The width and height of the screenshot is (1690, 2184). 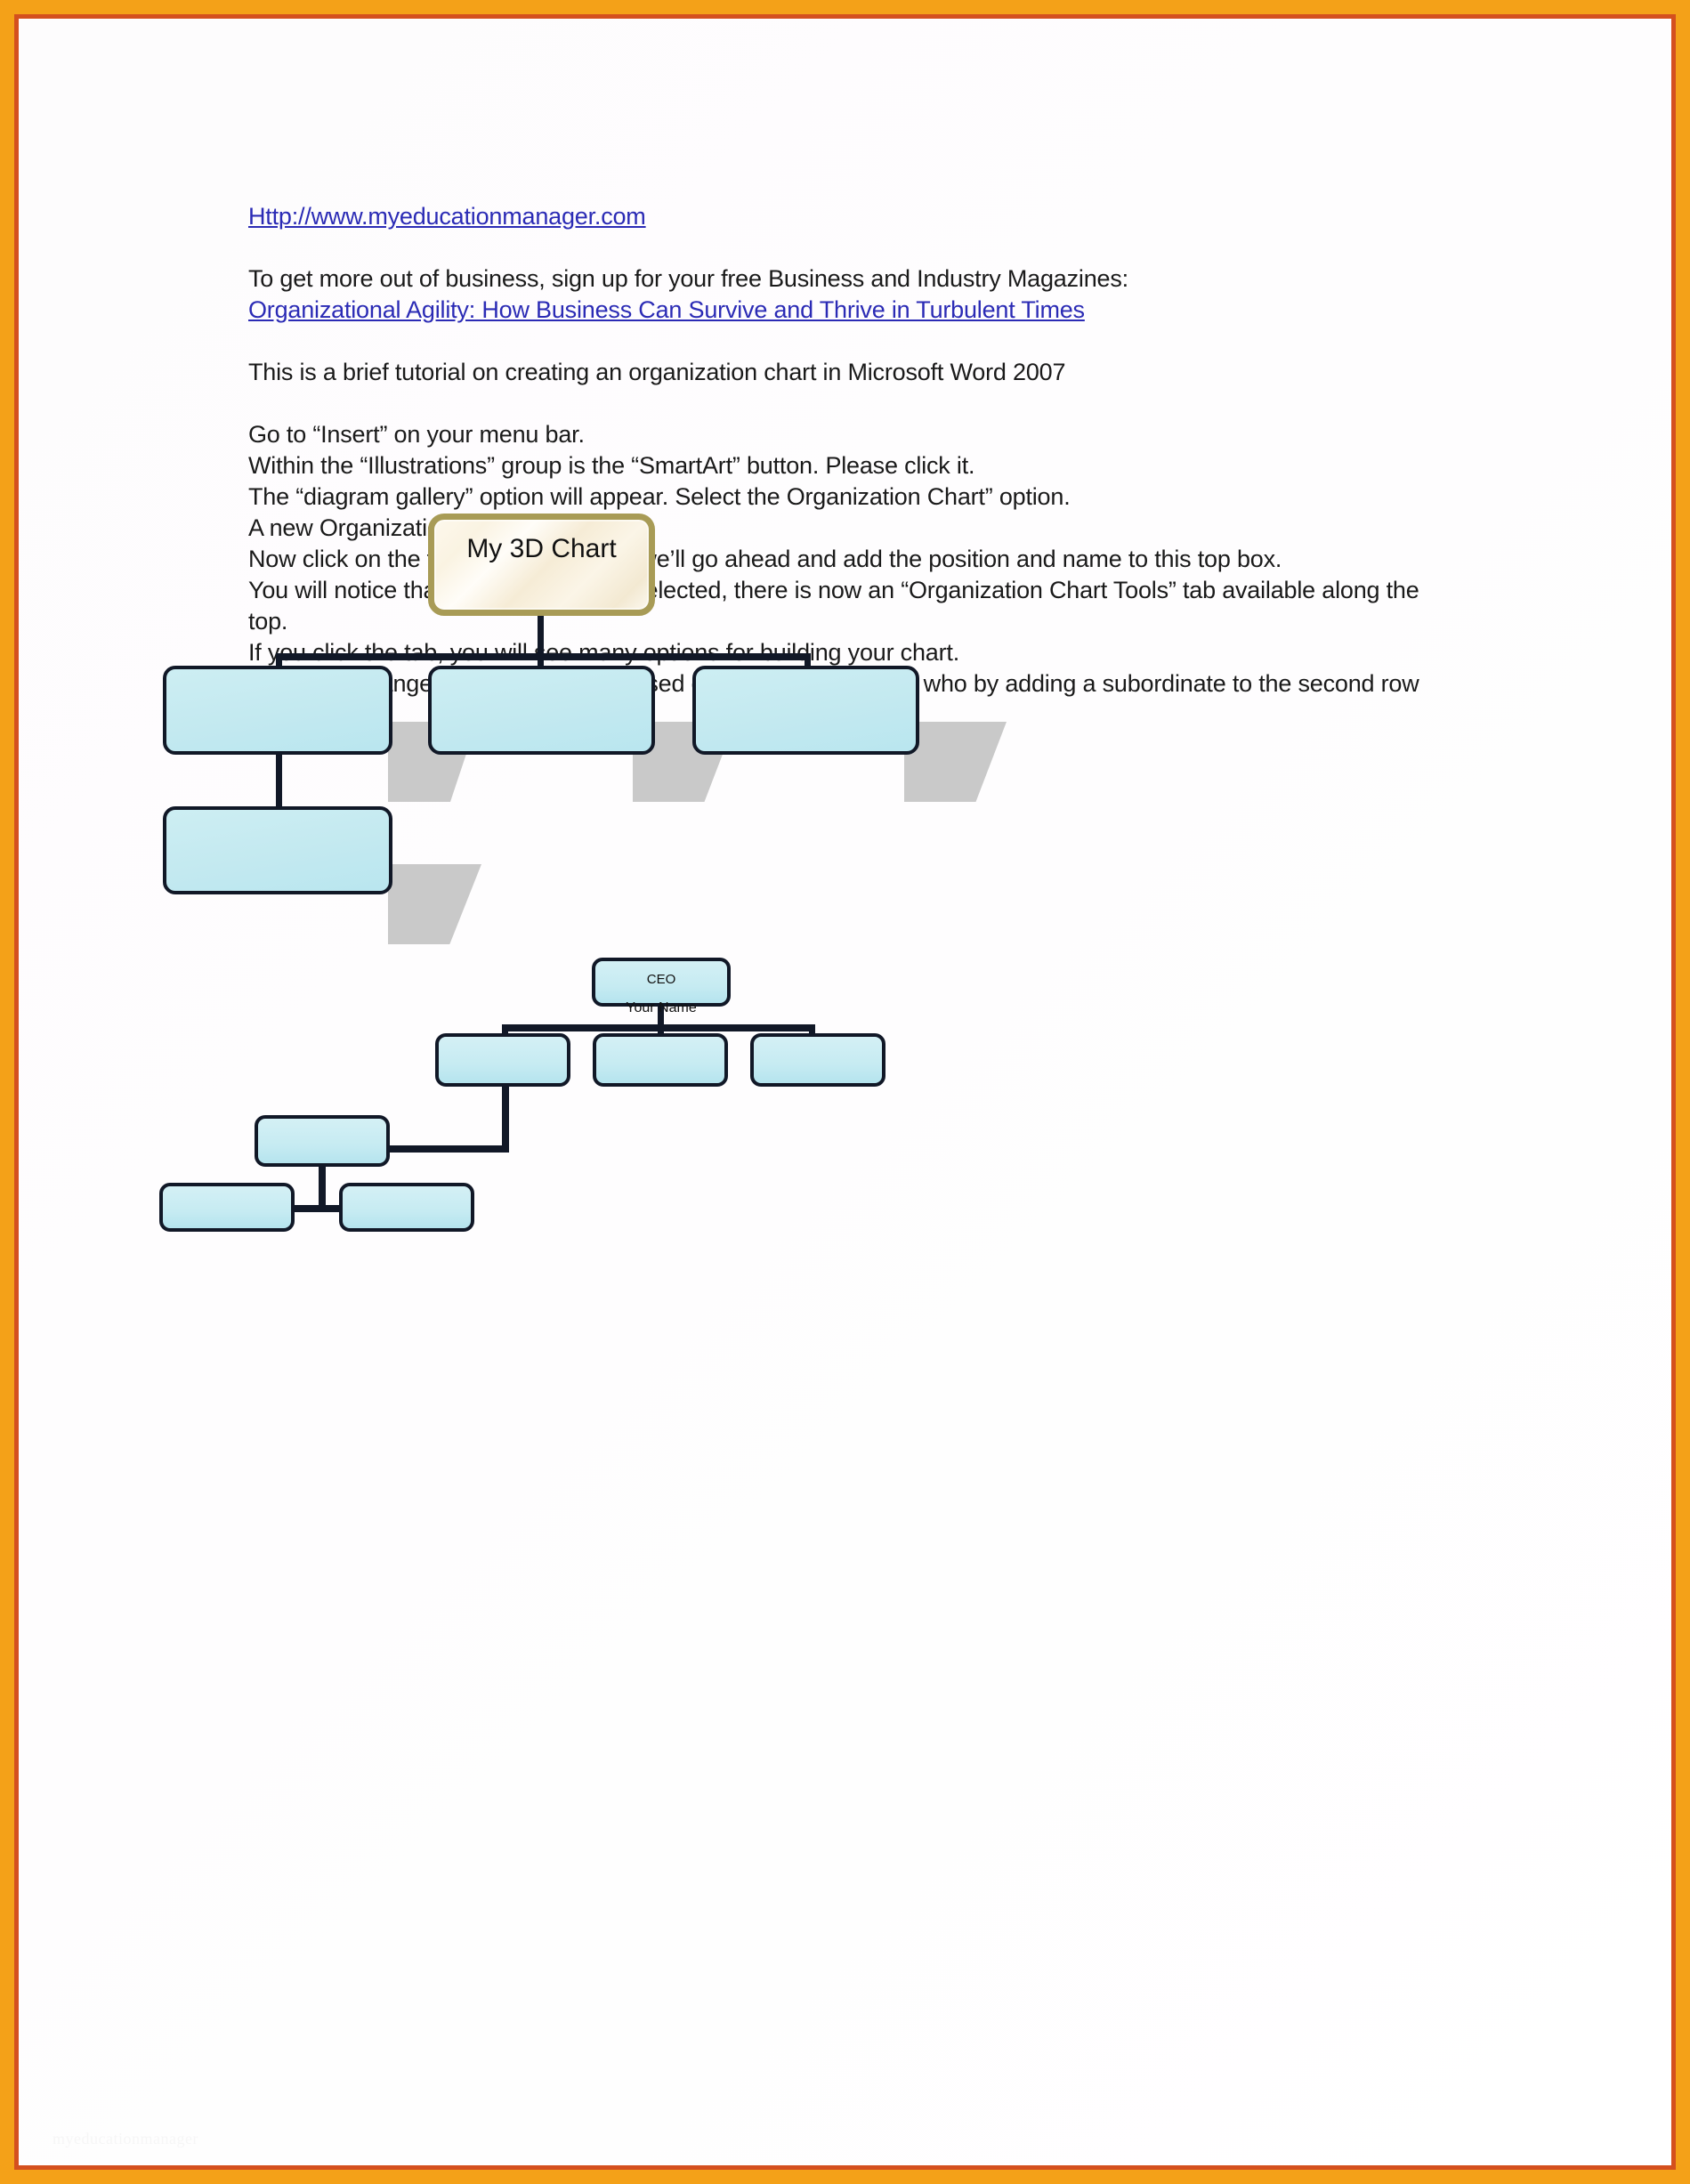 What do you see at coordinates (7, 1092) in the screenshot?
I see `page-border-left` at bounding box center [7, 1092].